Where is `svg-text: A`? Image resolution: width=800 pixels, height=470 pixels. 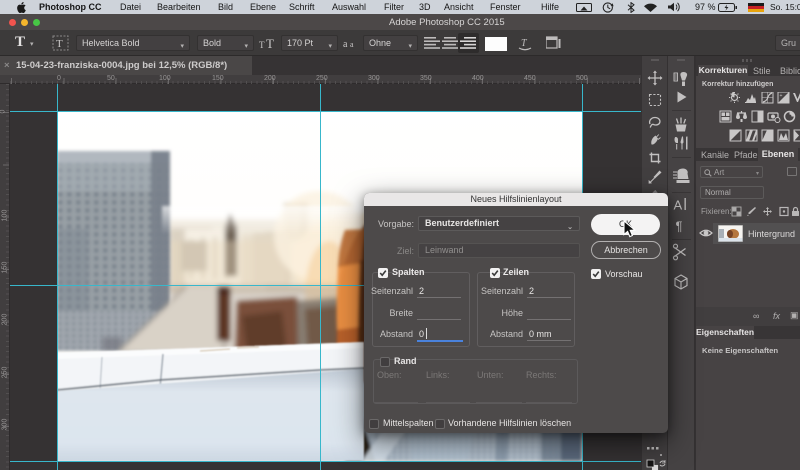
svg-text: A is located at coordinates (678, 205).